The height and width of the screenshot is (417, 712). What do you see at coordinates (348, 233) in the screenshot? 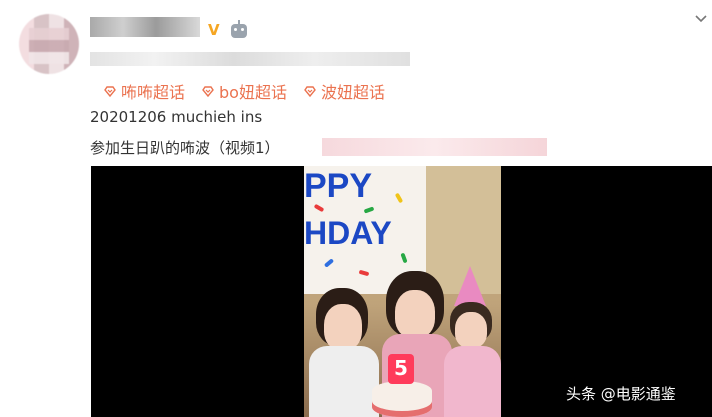
I see `banner-text-bottom: HDAY` at bounding box center [348, 233].